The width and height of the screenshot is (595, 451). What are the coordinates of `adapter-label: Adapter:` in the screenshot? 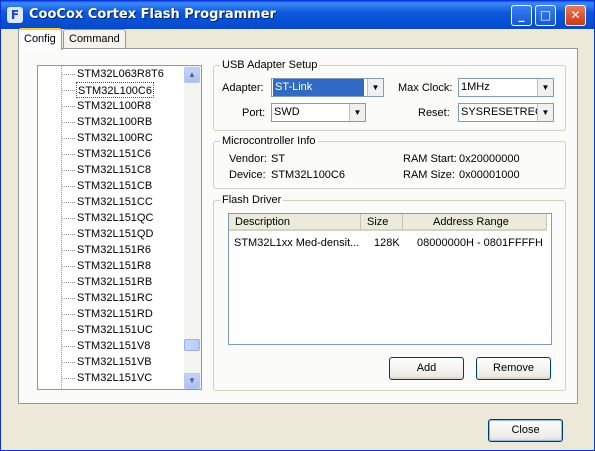 It's located at (243, 88).